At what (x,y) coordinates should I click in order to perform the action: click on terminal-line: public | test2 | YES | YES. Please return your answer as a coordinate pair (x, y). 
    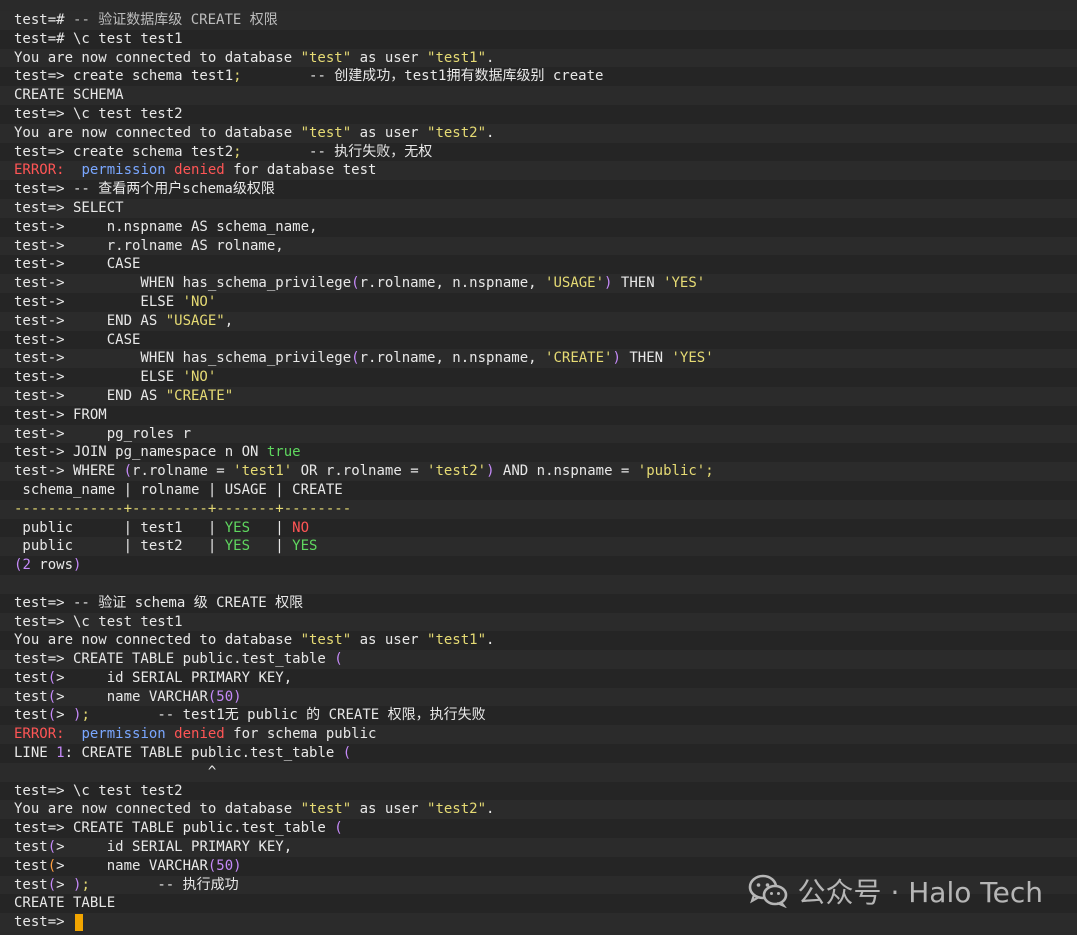
    Looking at the image, I should click on (538, 547).